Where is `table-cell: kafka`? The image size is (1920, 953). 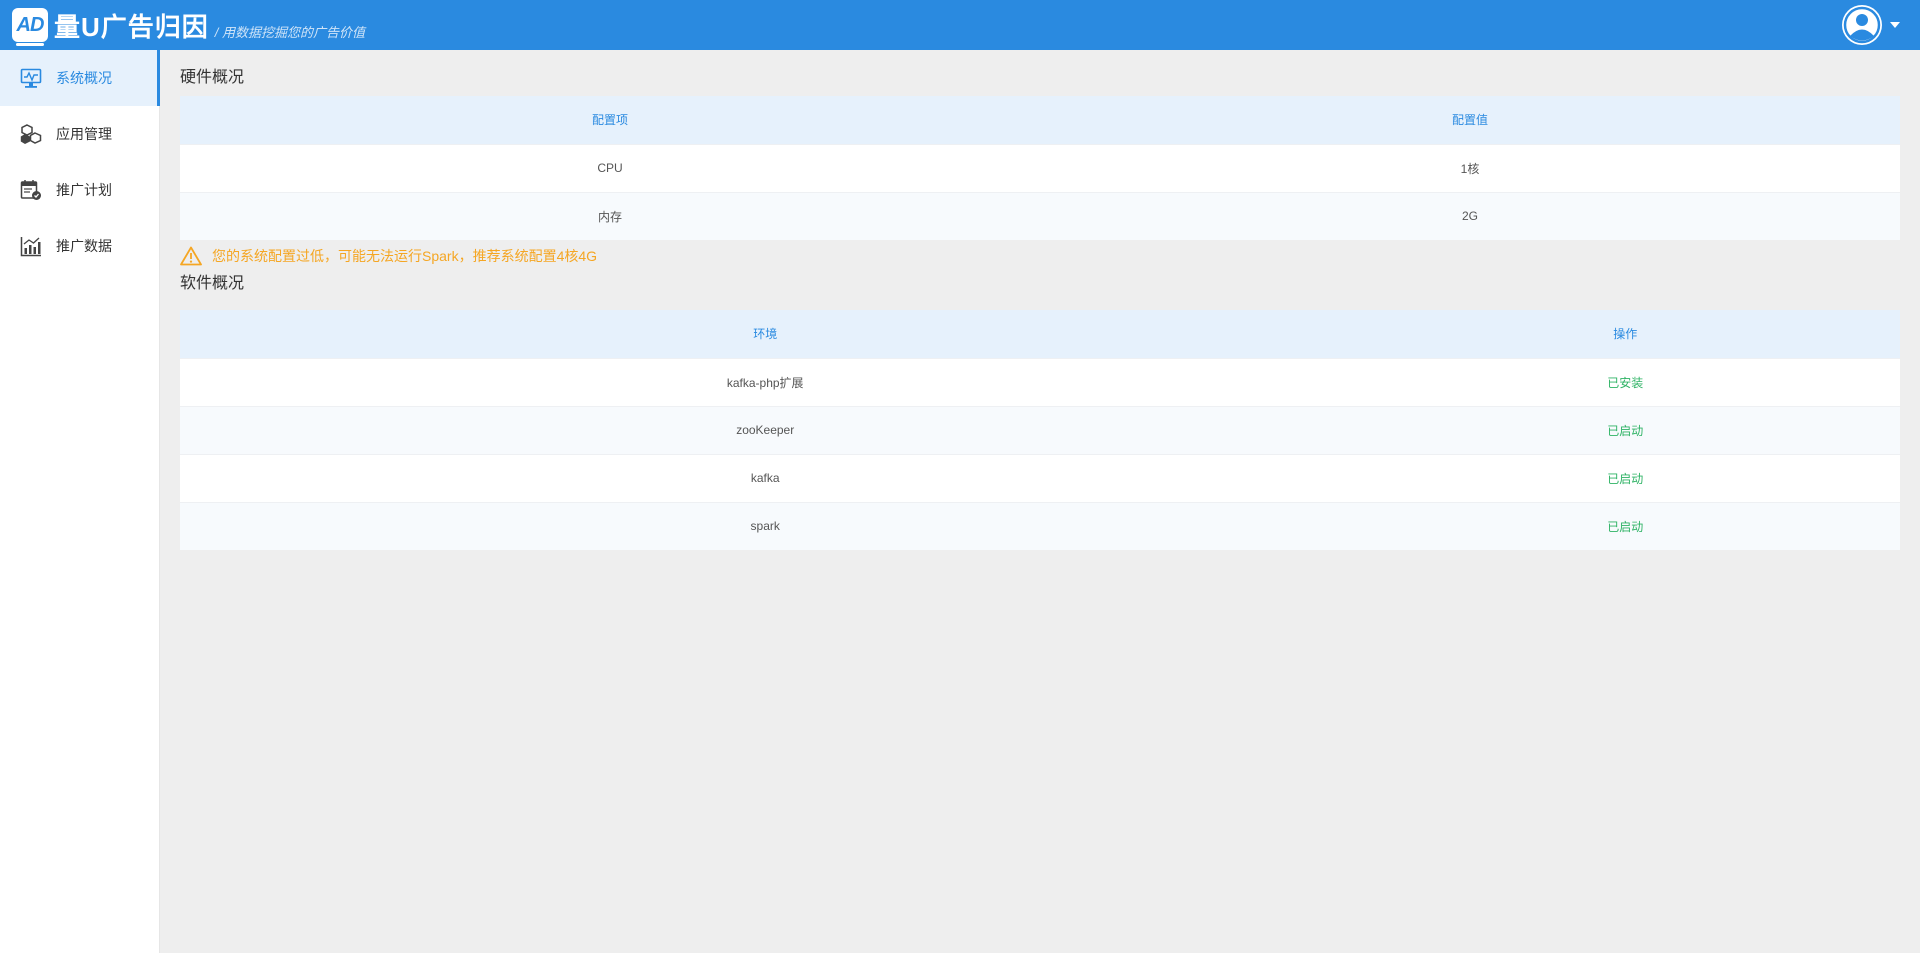
table-cell: kafka is located at coordinates (765, 477).